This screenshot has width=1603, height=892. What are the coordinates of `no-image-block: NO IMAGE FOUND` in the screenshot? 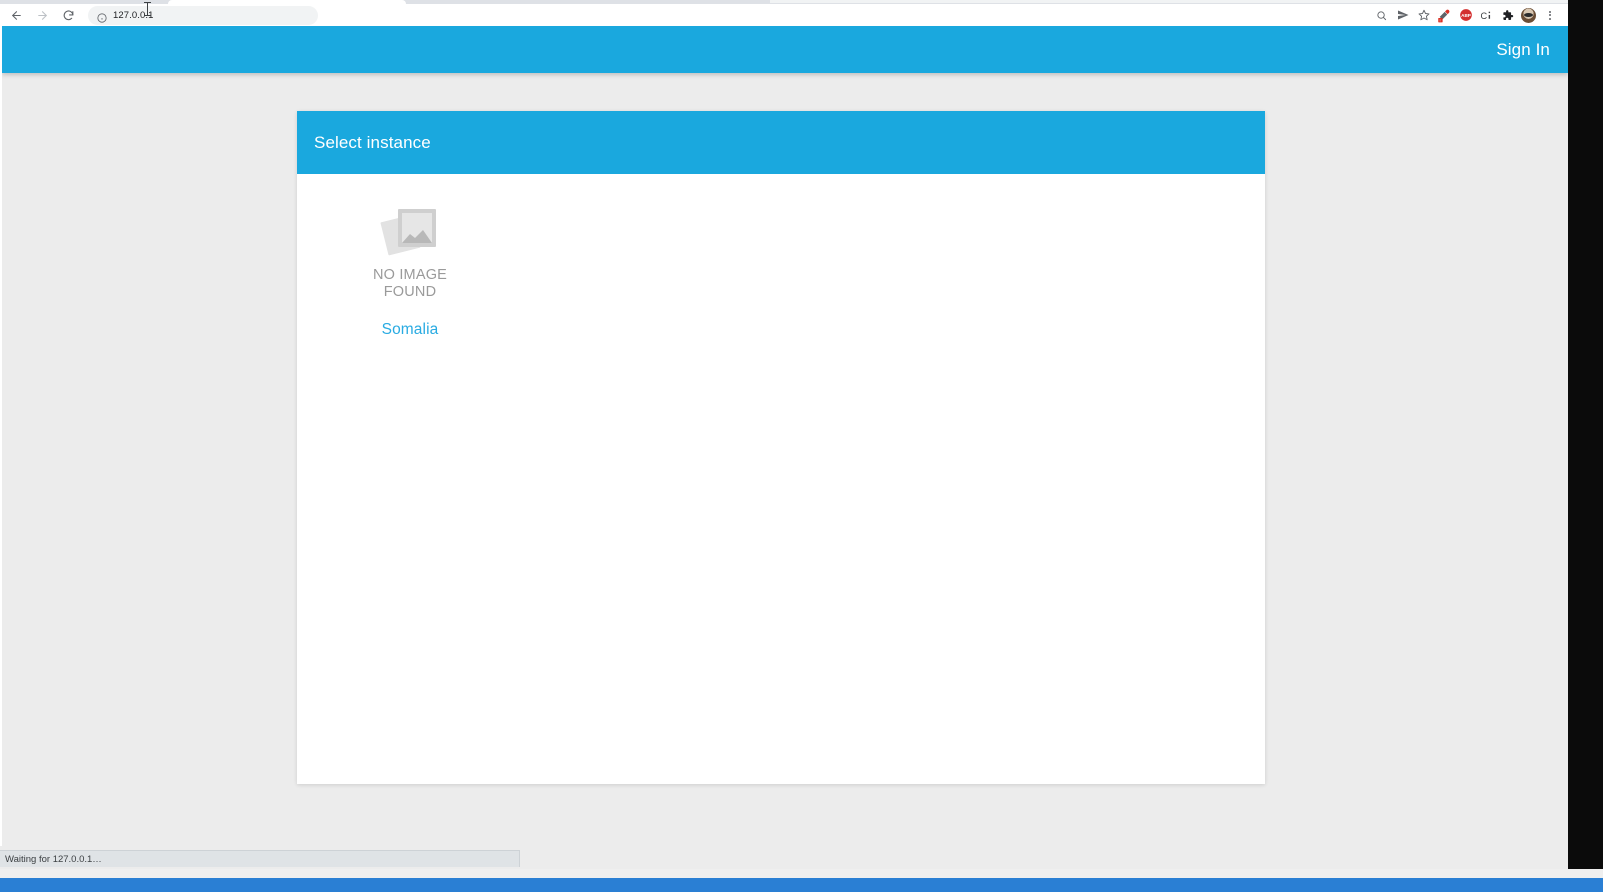 It's located at (410, 252).